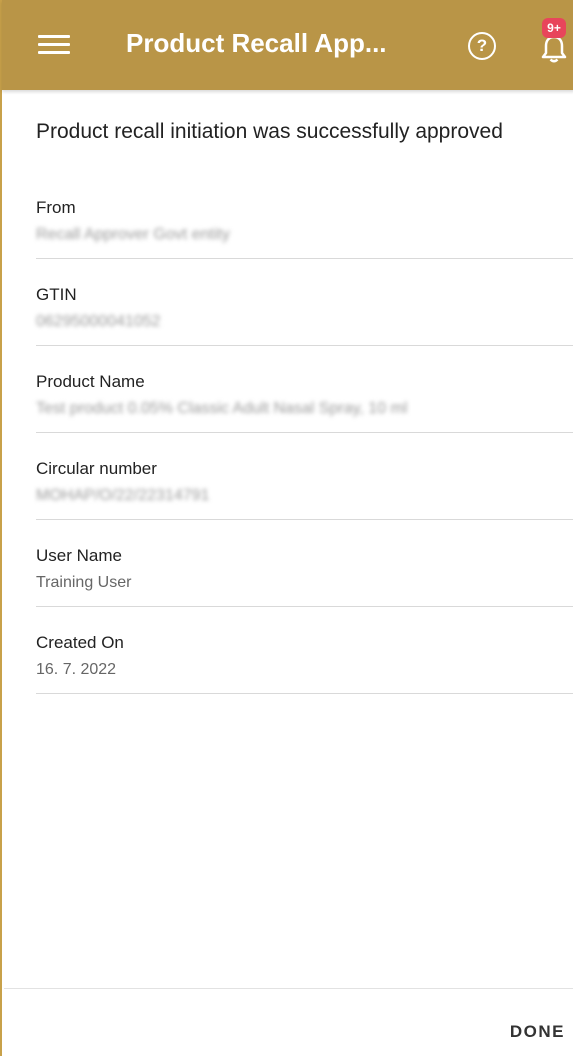  What do you see at coordinates (537, 1032) in the screenshot?
I see `done-button: DONE` at bounding box center [537, 1032].